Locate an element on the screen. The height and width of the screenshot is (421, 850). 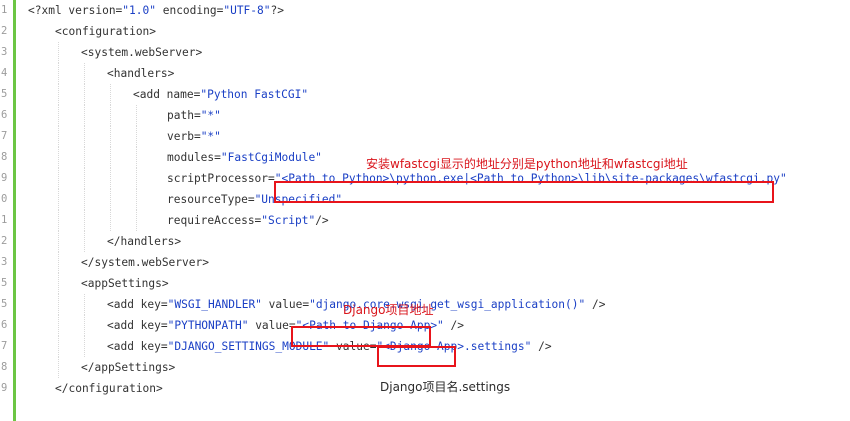
code-token: <?xml version= is located at coordinates (75, 10).